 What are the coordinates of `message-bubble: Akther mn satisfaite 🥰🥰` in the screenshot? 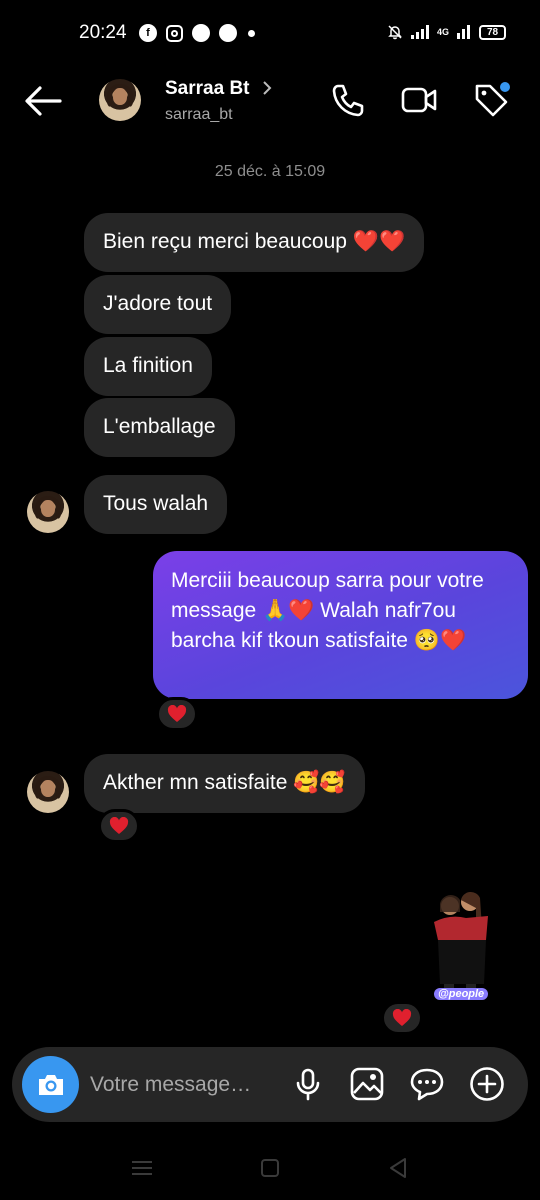 It's located at (224, 783).